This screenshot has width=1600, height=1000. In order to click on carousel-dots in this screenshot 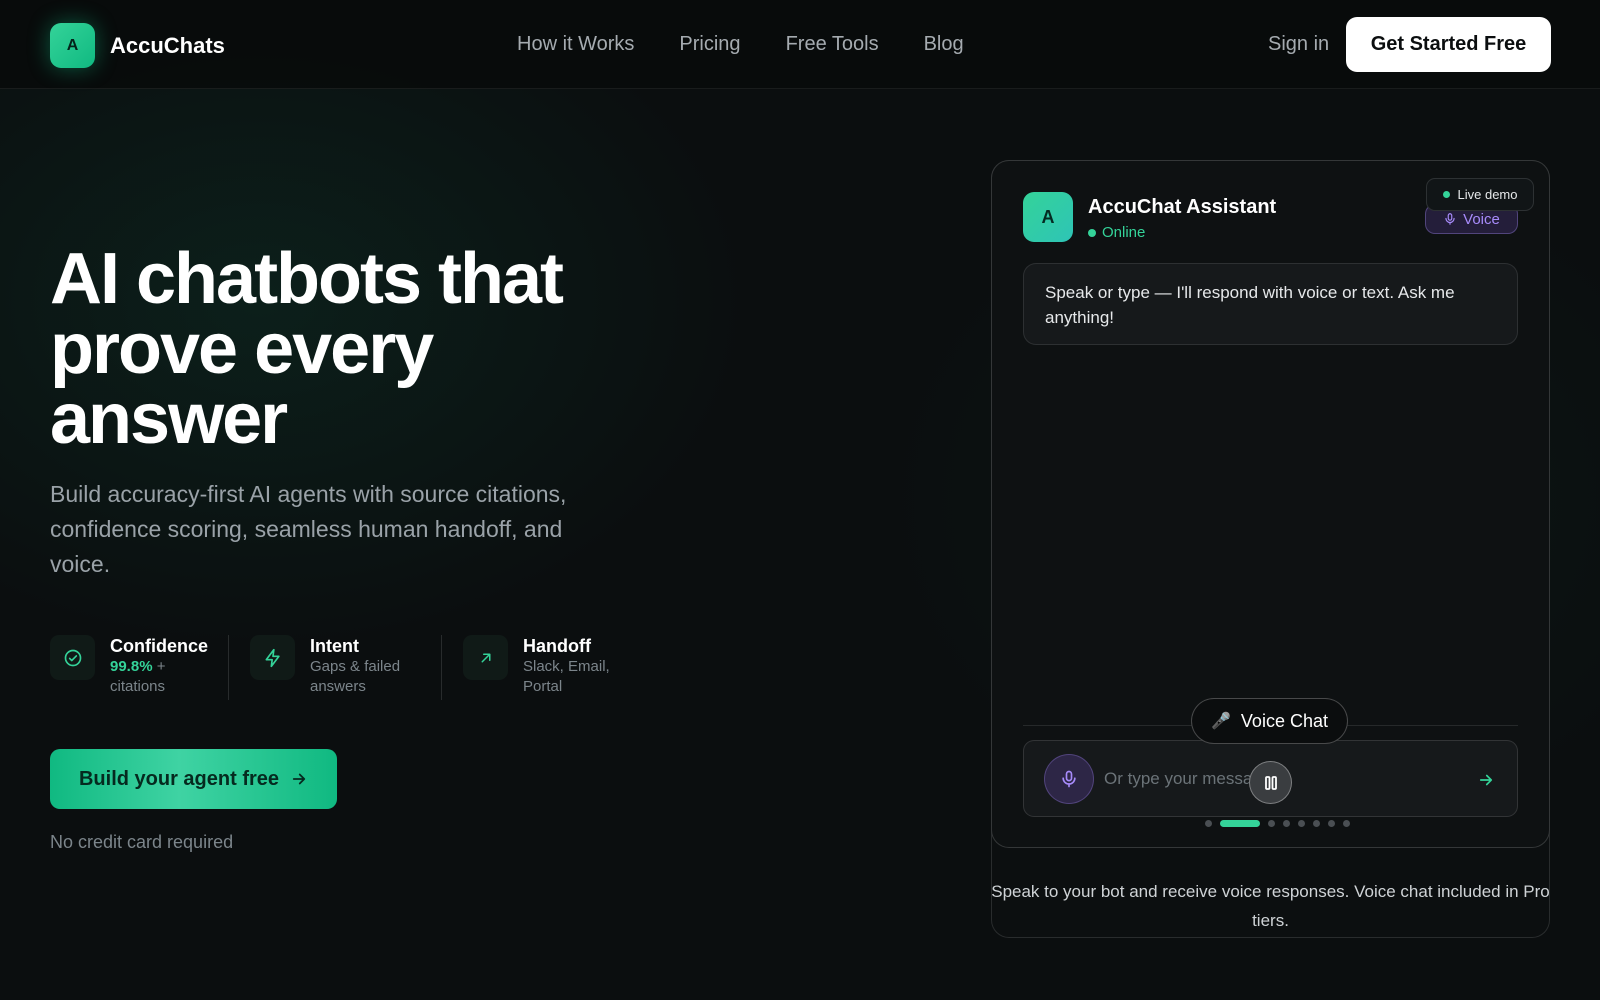, I will do `click(1281, 823)`.